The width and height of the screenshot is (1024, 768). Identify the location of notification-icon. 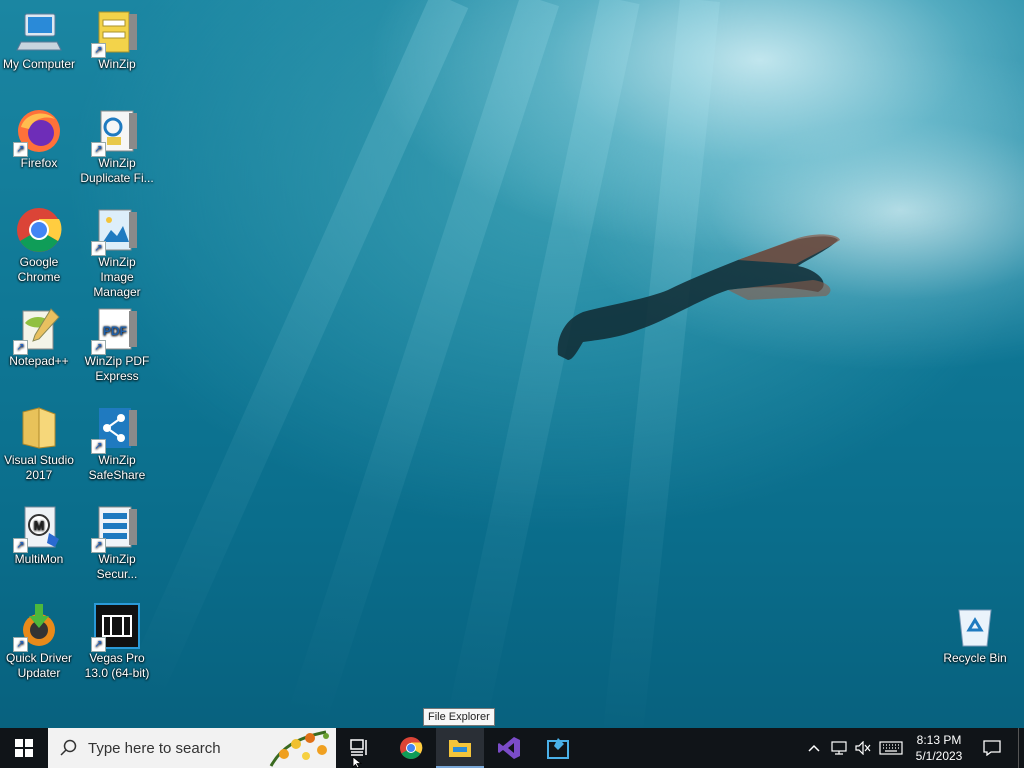
(992, 748).